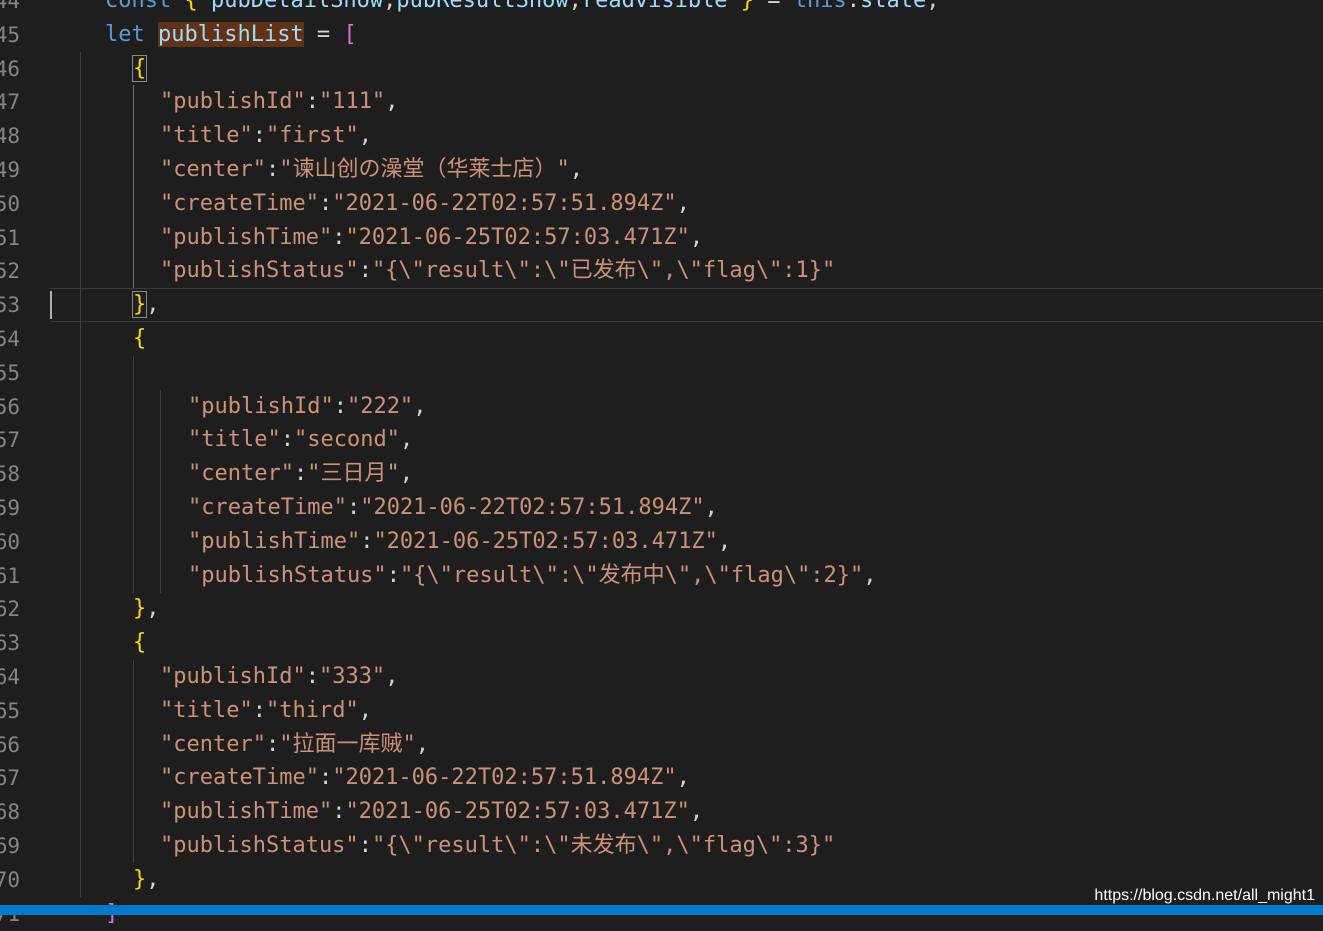  I want to click on code-token: "createTime", so click(239, 778).